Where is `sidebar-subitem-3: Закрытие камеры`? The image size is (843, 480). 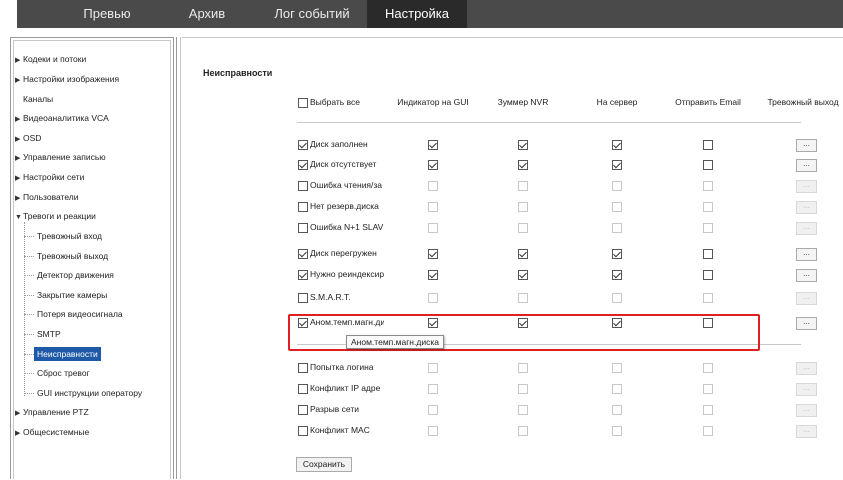 sidebar-subitem-3: Закрытие камеры is located at coordinates (72, 295).